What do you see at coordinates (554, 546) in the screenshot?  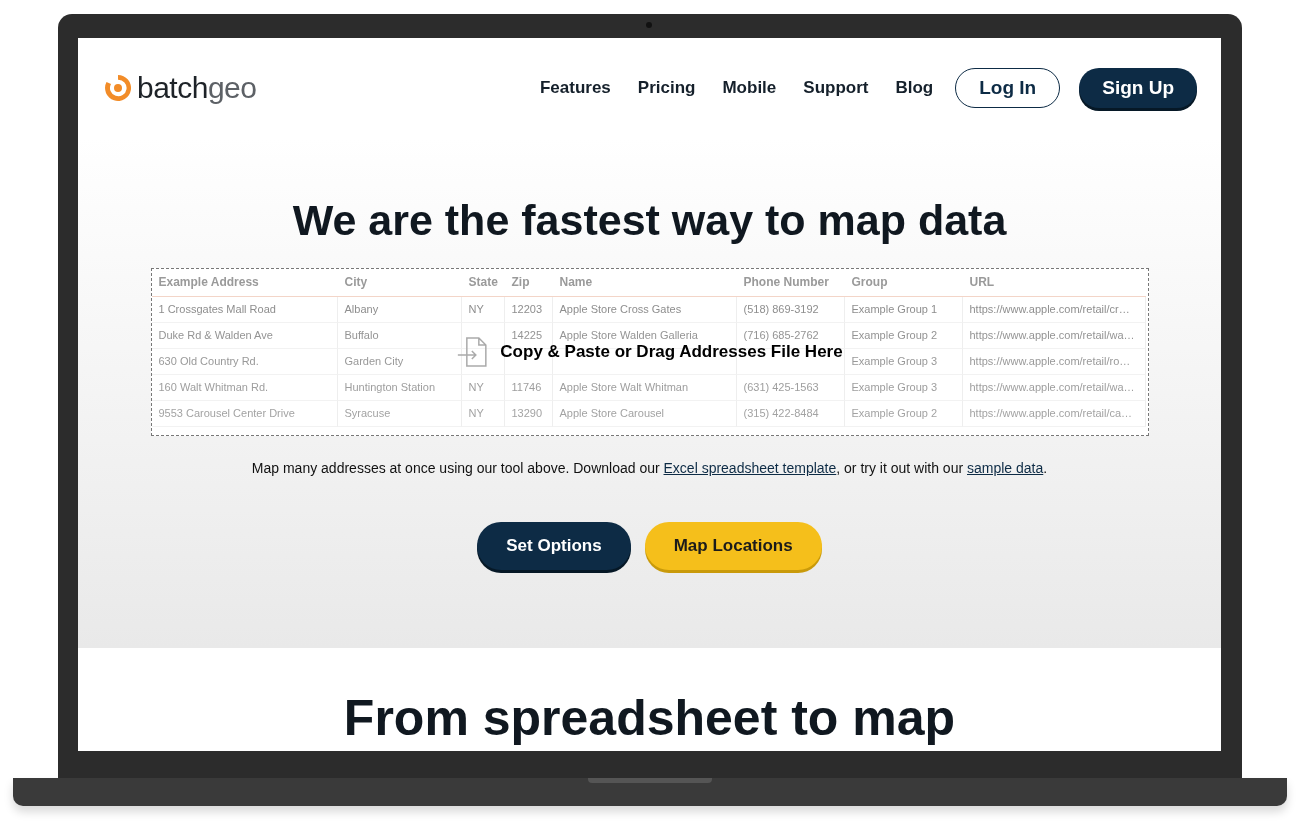 I see `set-options-button: Set Options` at bounding box center [554, 546].